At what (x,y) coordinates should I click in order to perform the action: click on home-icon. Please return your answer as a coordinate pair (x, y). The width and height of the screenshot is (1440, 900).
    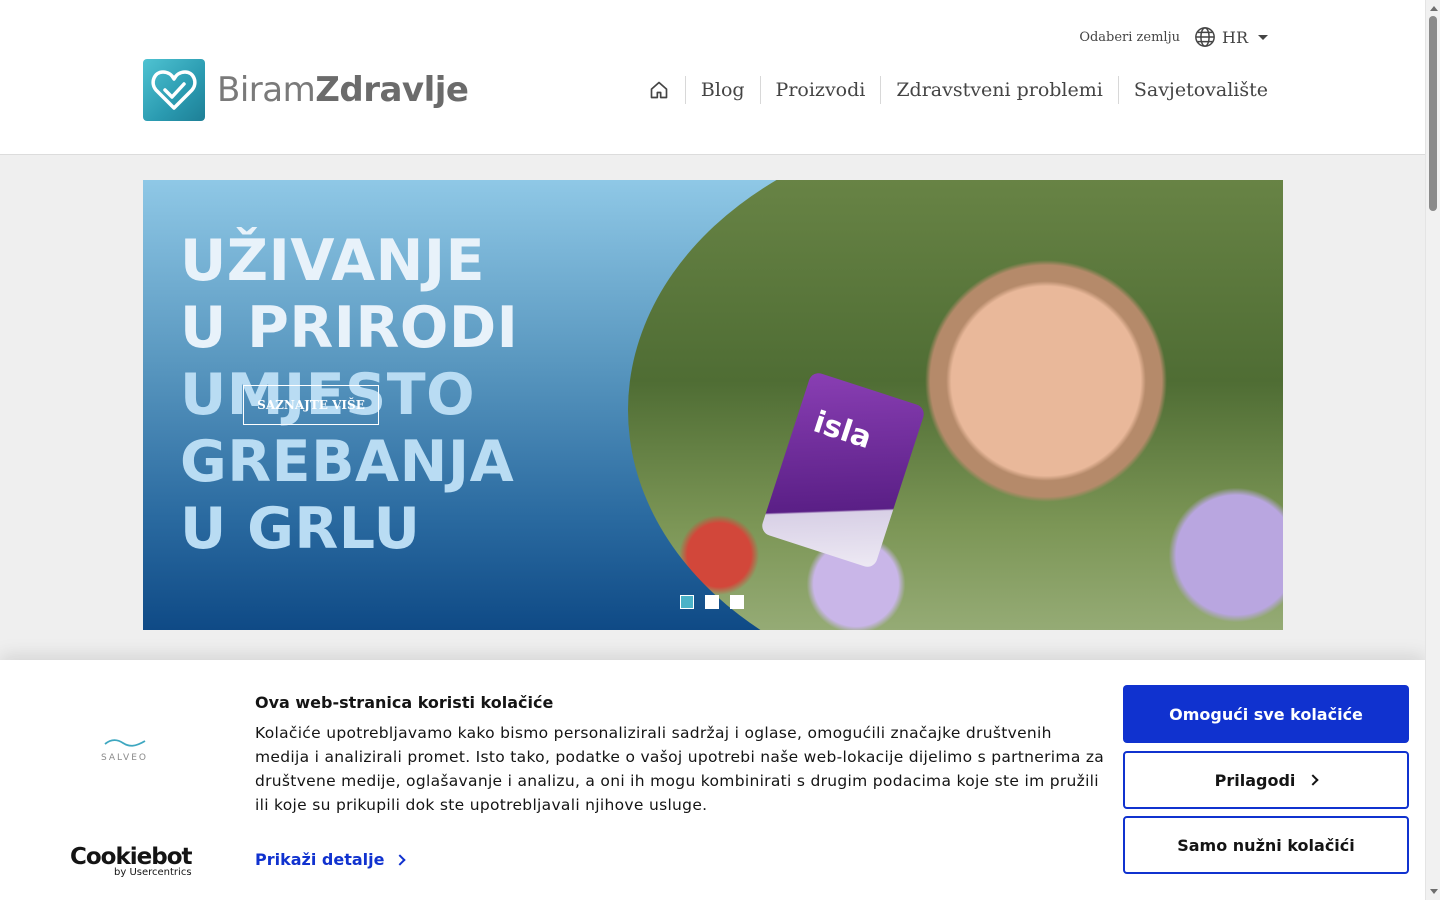
    Looking at the image, I should click on (659, 90).